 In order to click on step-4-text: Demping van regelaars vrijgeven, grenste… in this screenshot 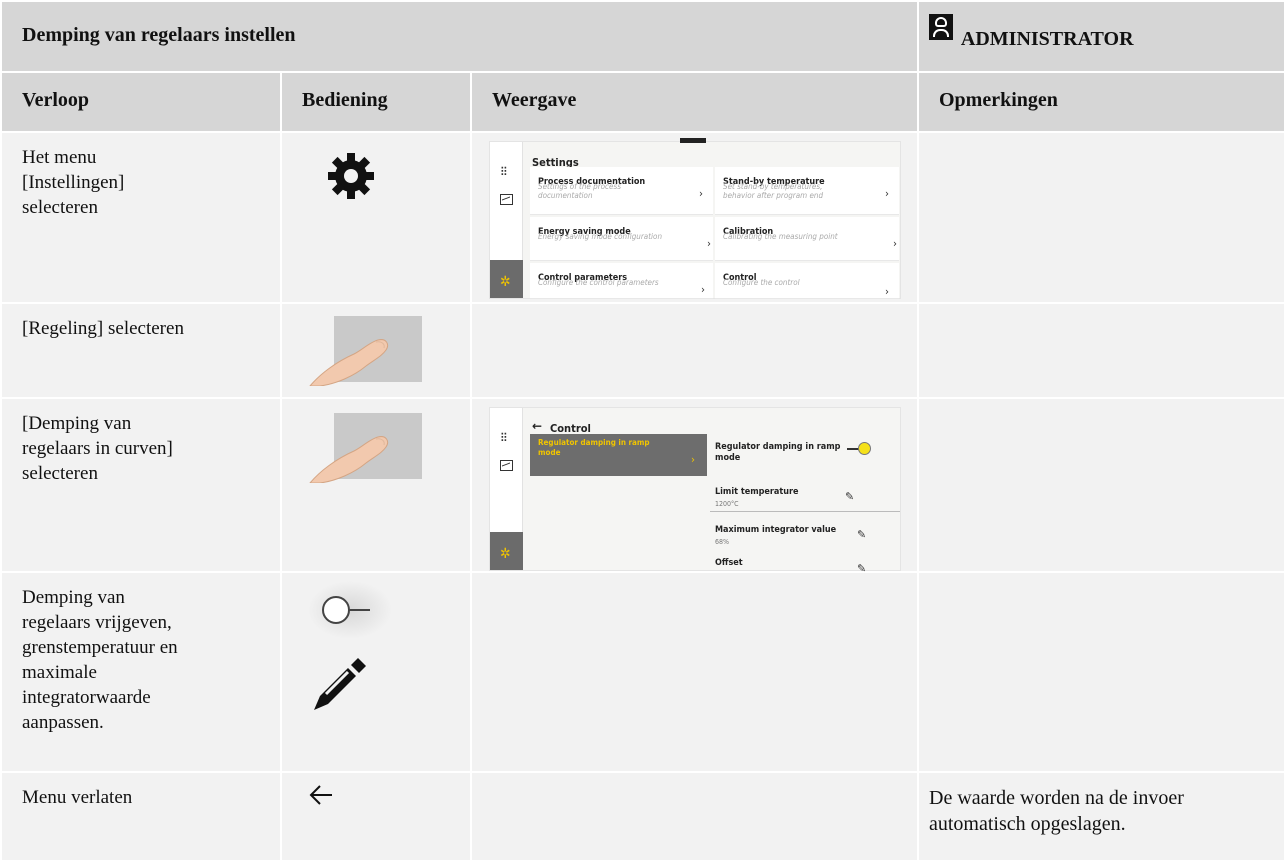, I will do `click(141, 672)`.